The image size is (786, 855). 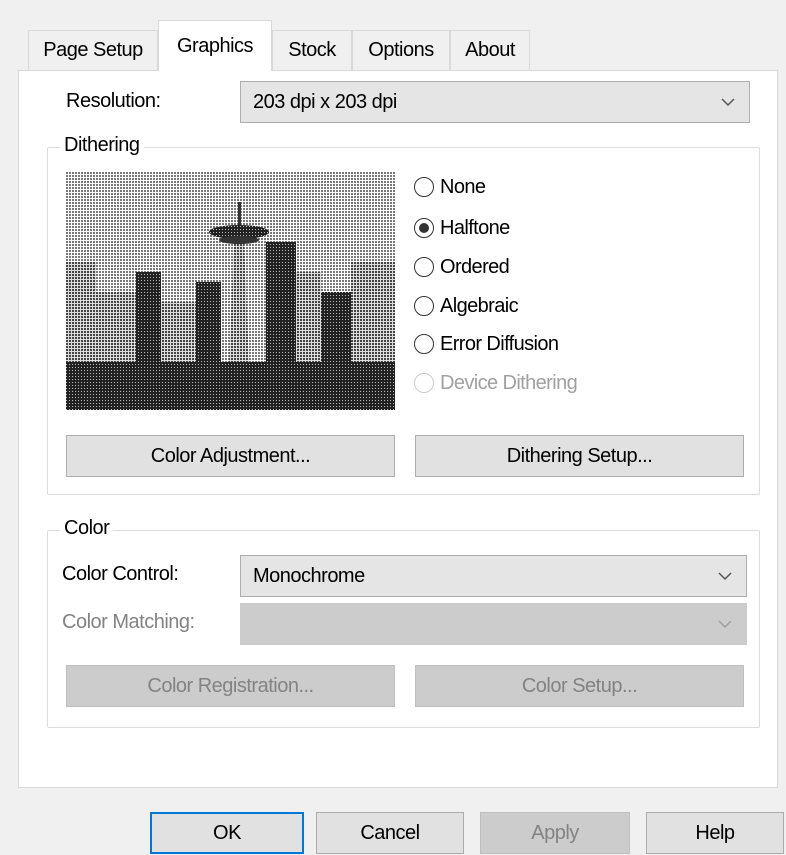 I want to click on tab-about: About, so click(x=490, y=50).